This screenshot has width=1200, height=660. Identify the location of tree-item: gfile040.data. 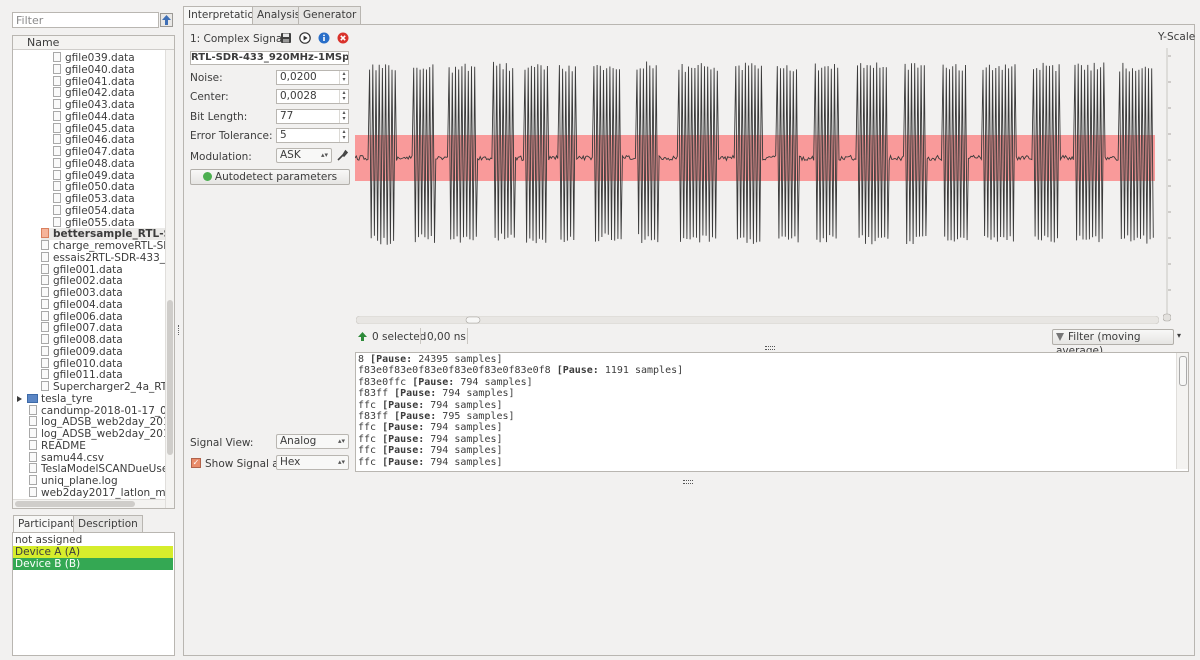
(94, 69).